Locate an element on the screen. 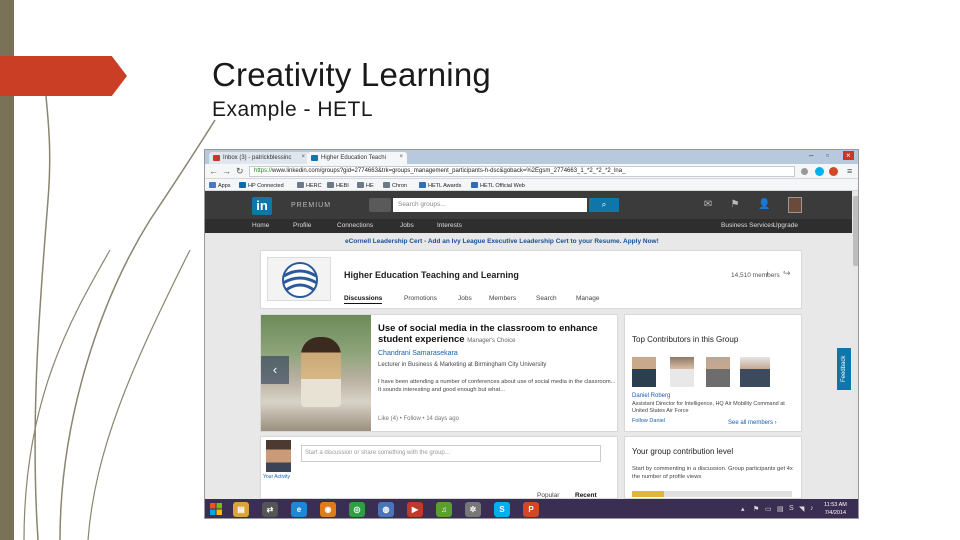 Image resolution: width=960 pixels, height=540 pixels. search-button: ⌕ is located at coordinates (604, 205).